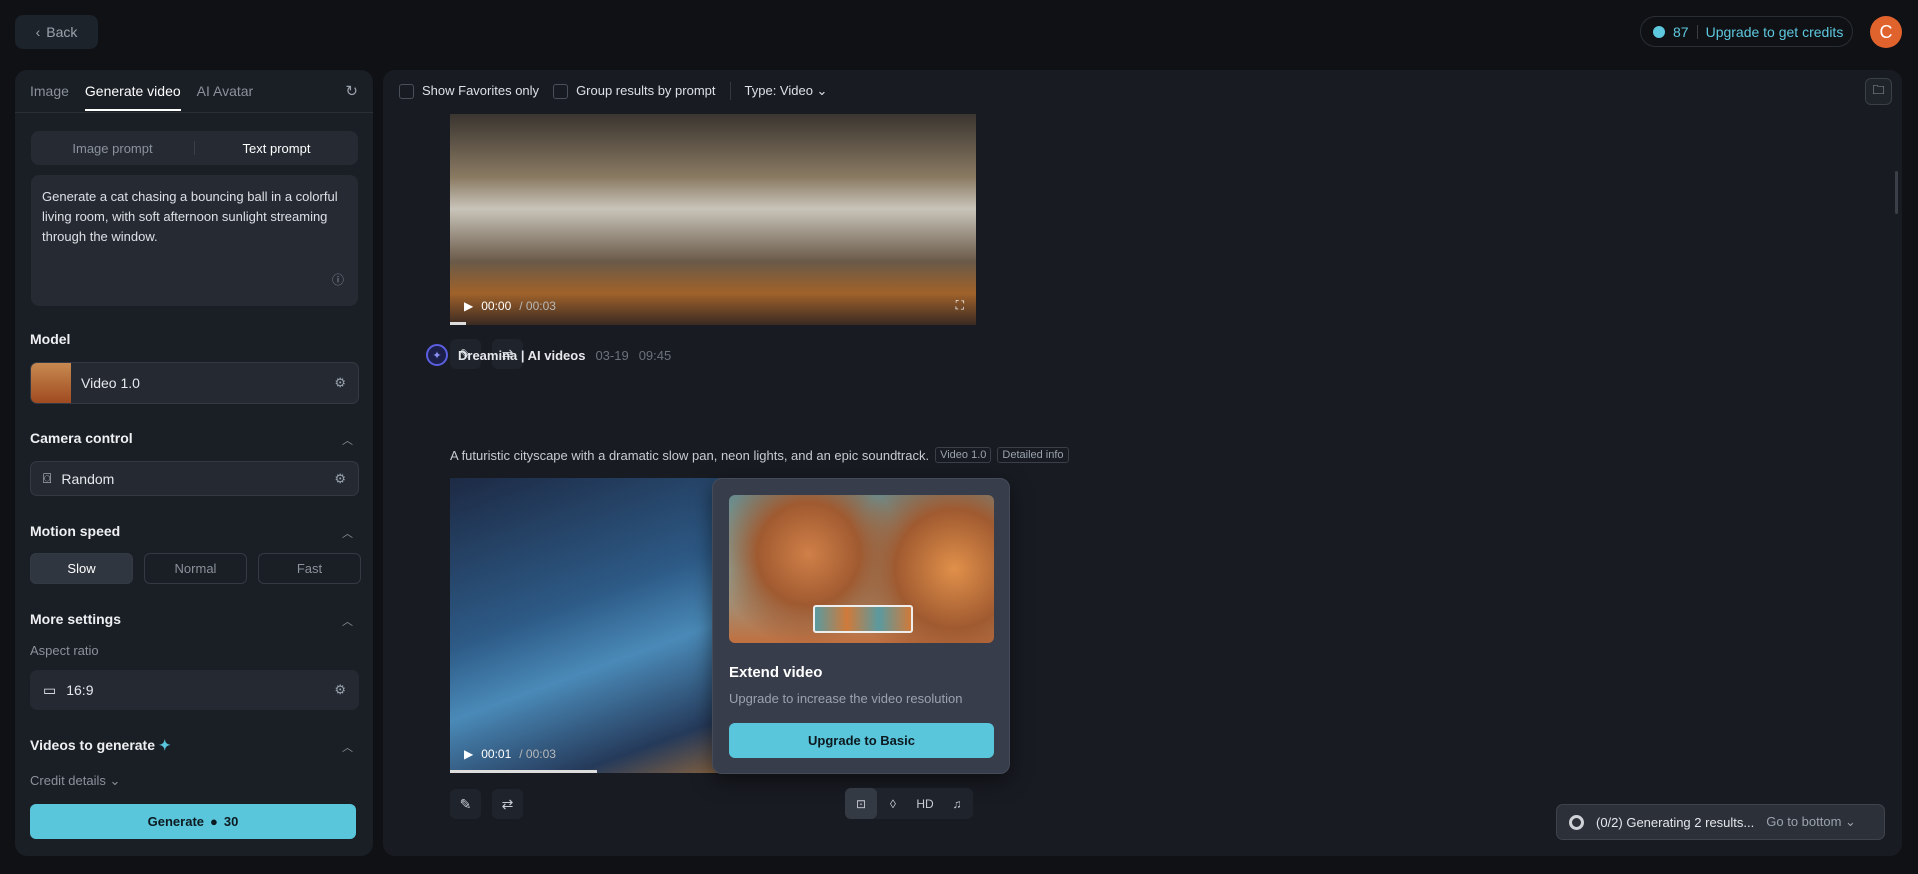 The height and width of the screenshot is (874, 1918). Describe the element at coordinates (164, 745) in the screenshot. I see `sparkle-icon: ✦` at that location.